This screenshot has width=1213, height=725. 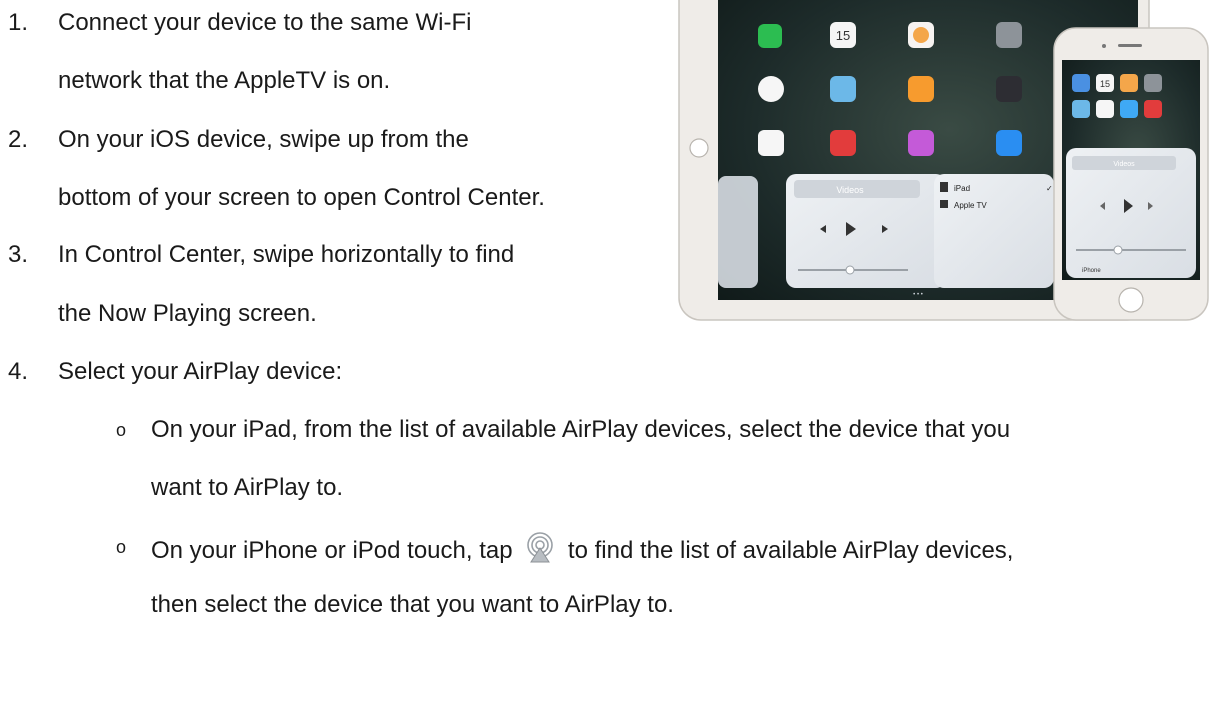 What do you see at coordinates (1105, 84) in the screenshot?
I see `iphone-calendar-date: 15` at bounding box center [1105, 84].